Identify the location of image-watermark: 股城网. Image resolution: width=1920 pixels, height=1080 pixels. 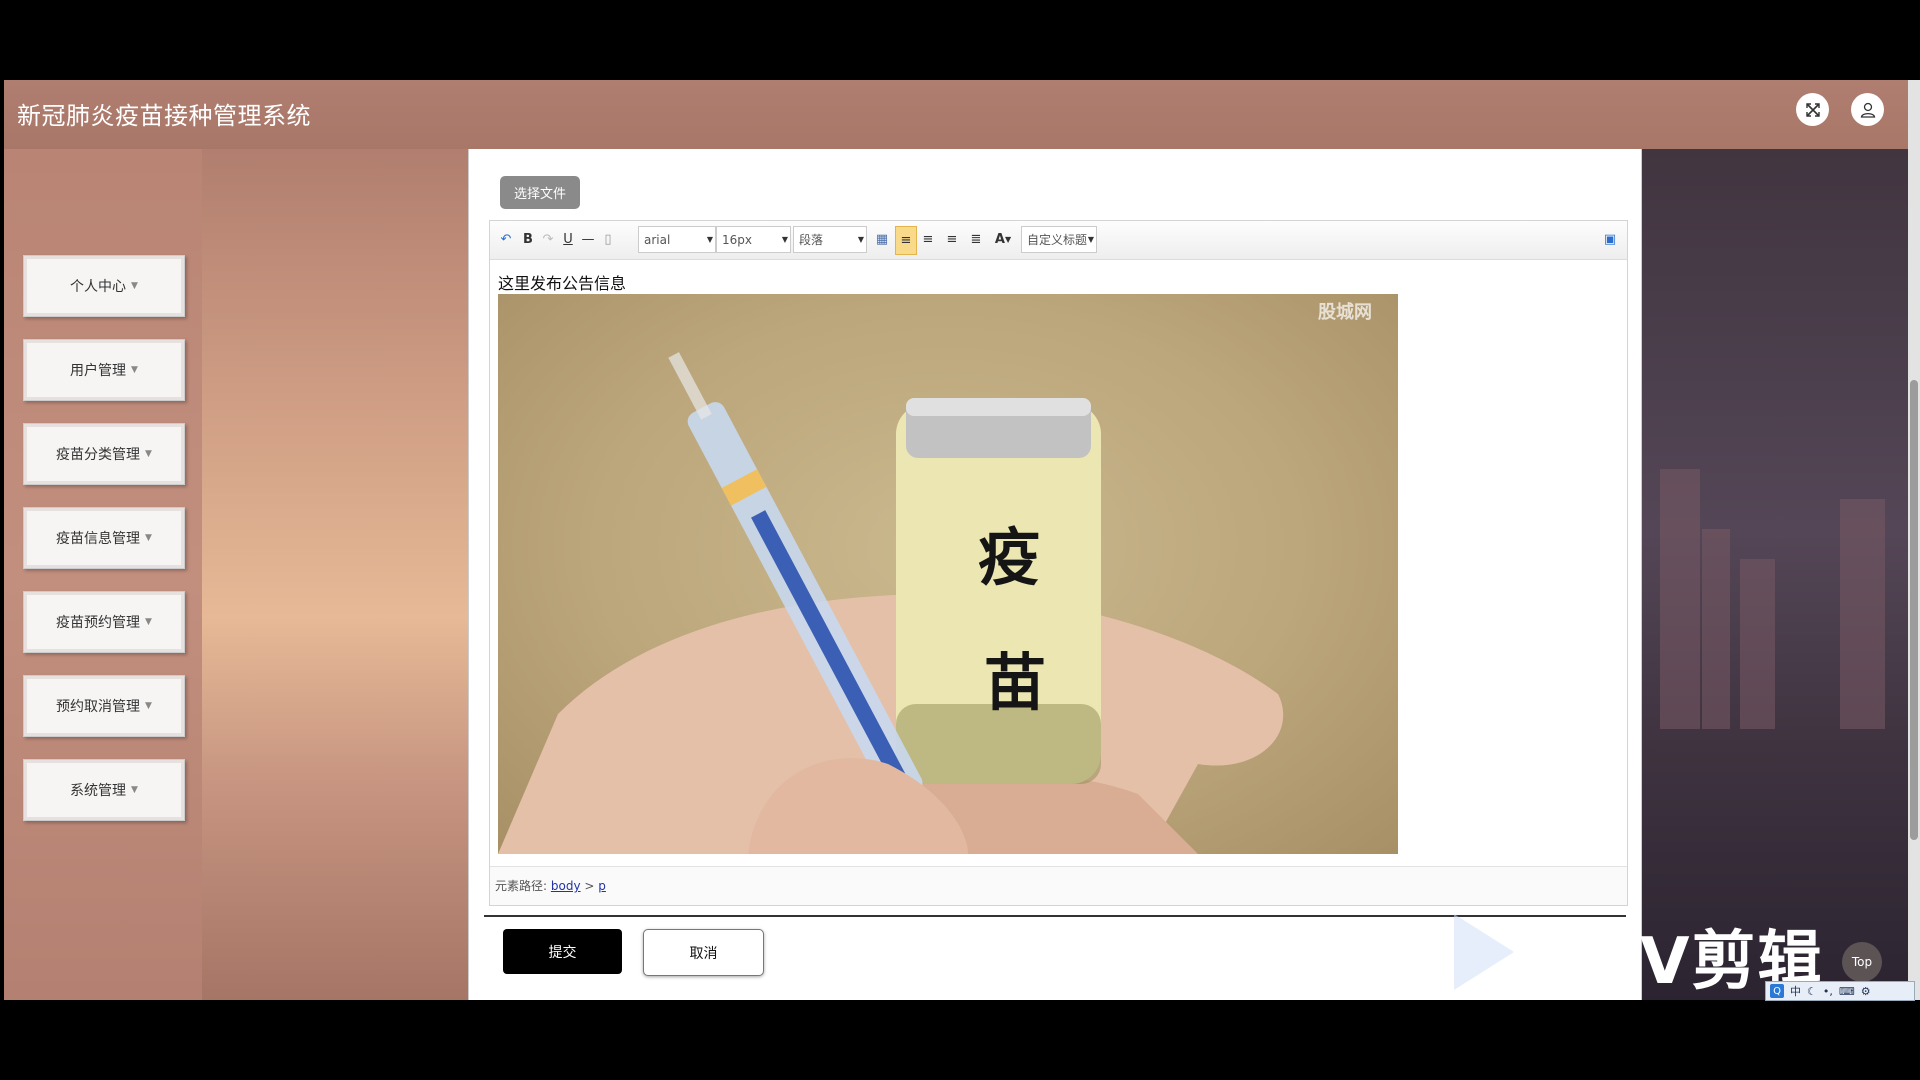
(1344, 312).